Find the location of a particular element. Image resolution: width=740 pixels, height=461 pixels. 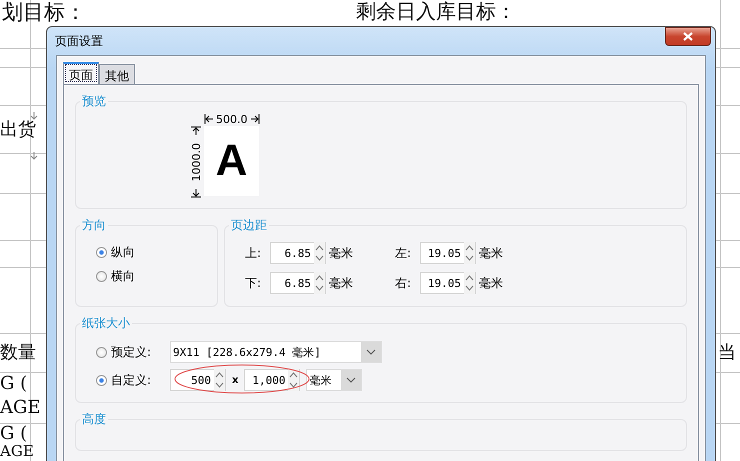

dropdown: 9X11 [228.6x279.4 毫米] is located at coordinates (276, 352).